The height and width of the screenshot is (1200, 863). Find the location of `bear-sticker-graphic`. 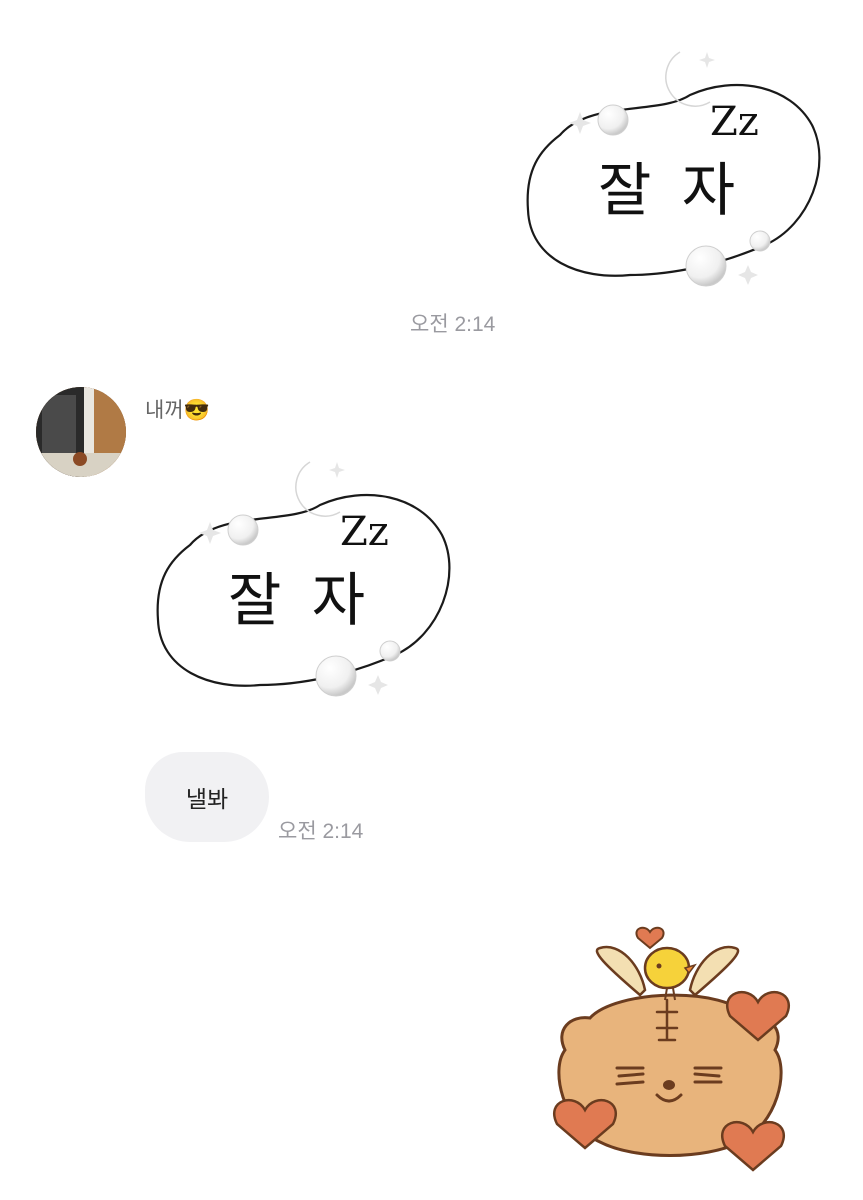

bear-sticker-graphic is located at coordinates (671, 1049).